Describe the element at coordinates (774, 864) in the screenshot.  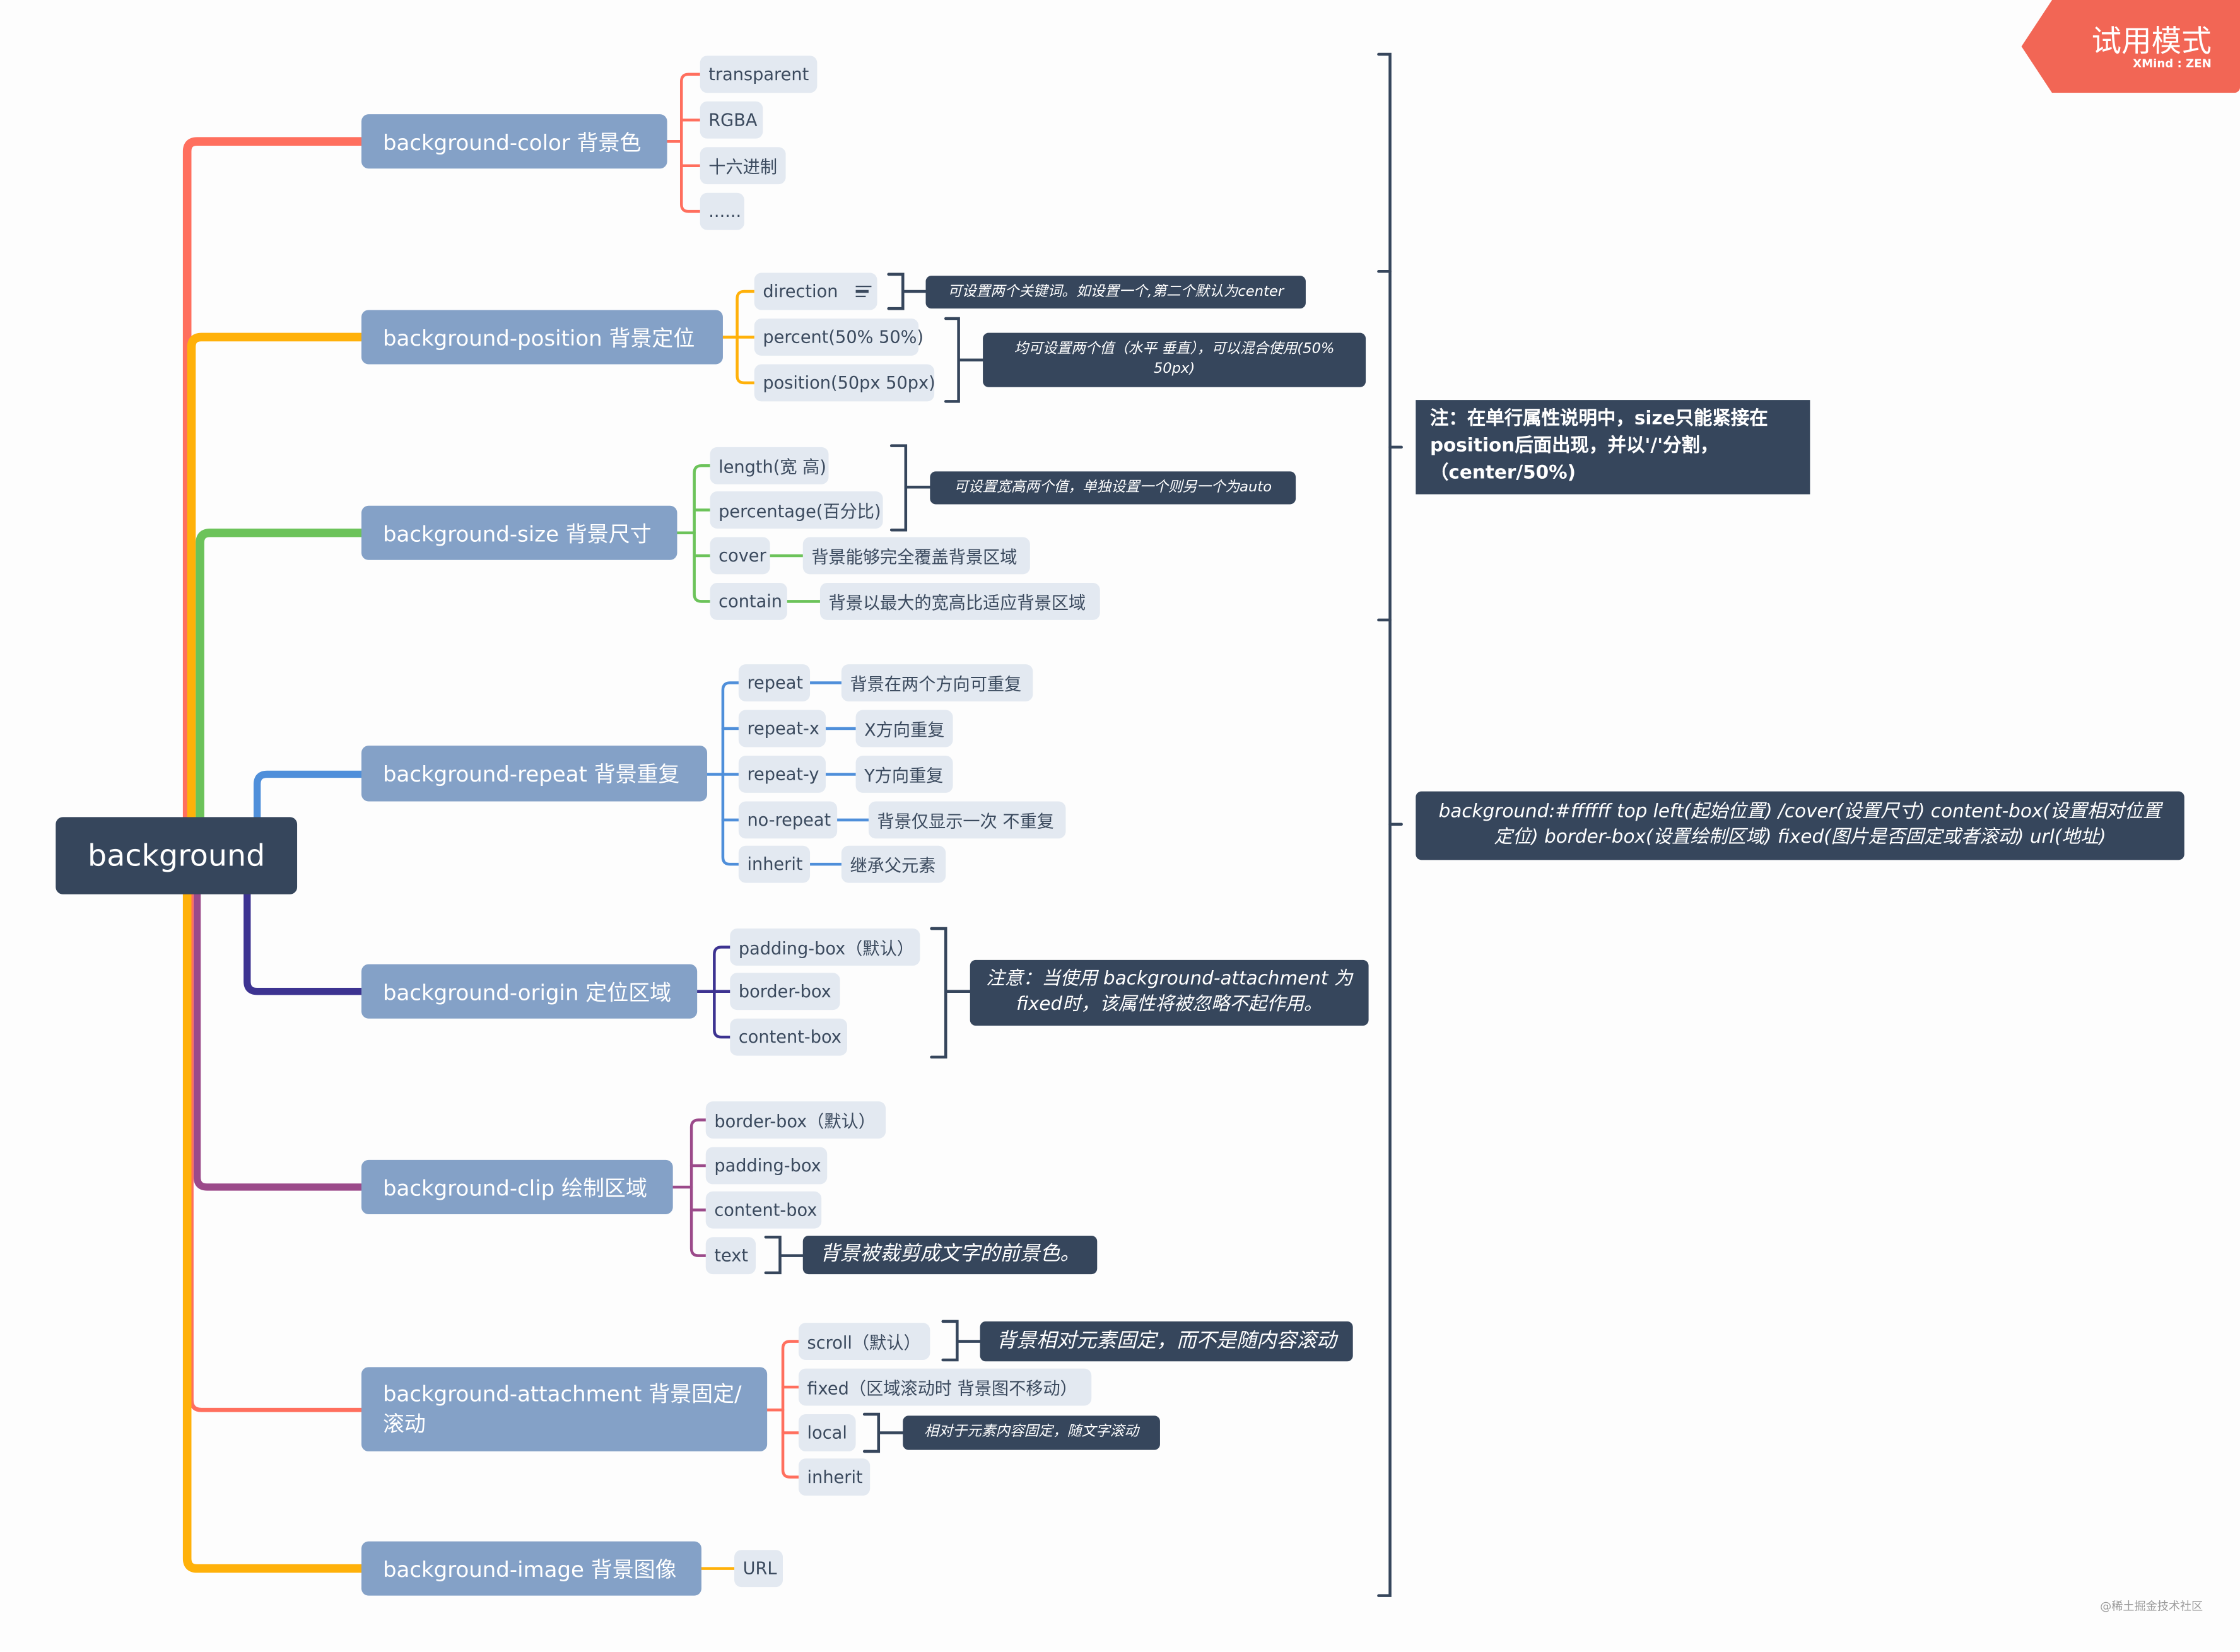
I see `subtopic-inherit: inherit` at that location.